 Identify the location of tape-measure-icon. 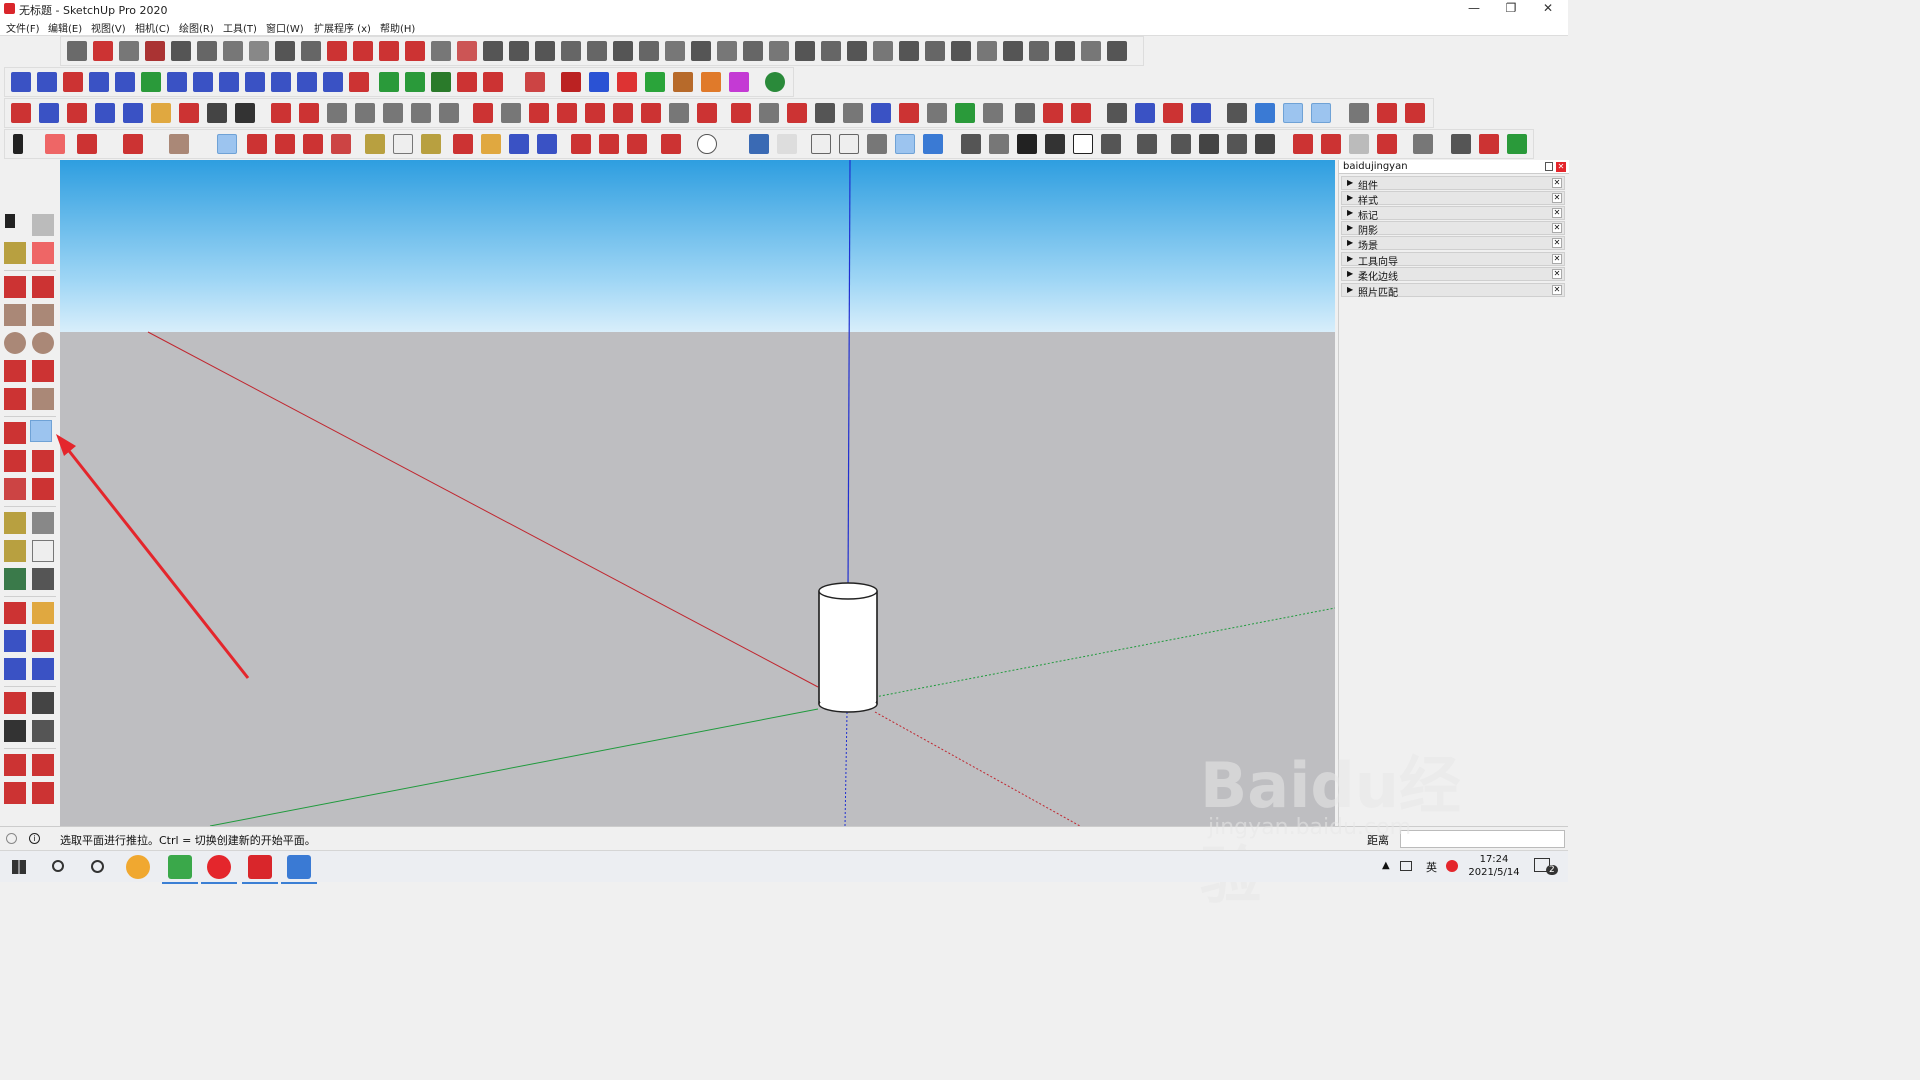
(375, 144).